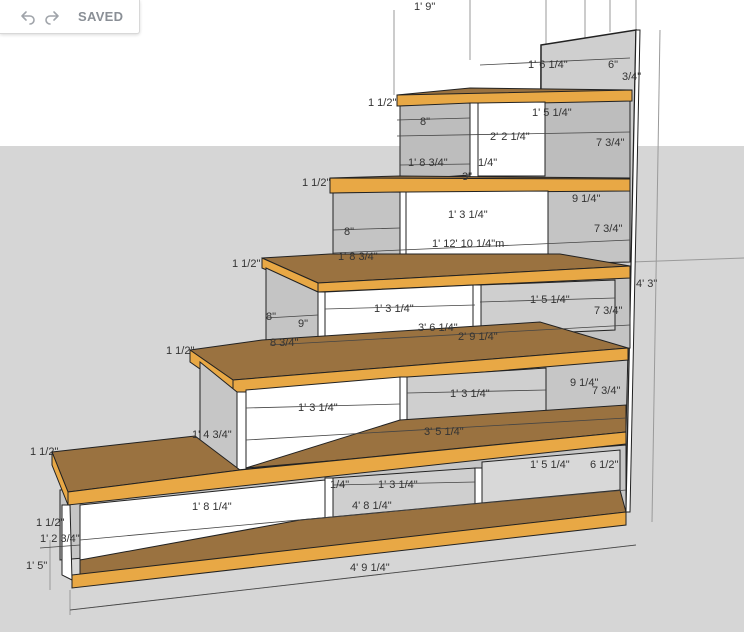  What do you see at coordinates (212, 435) in the screenshot?
I see `dim-tier4-bottom: 1' 4 3/4"` at bounding box center [212, 435].